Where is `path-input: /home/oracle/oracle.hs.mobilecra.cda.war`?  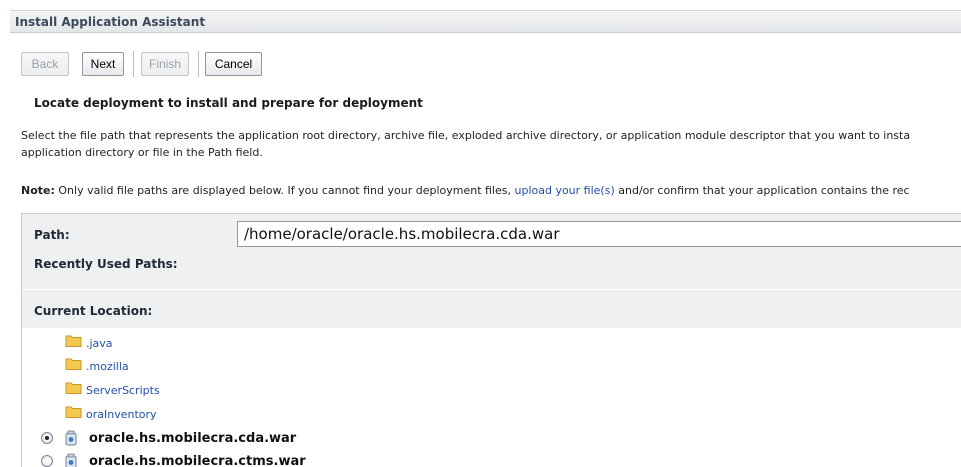 path-input: /home/oracle/oracle.hs.mobilecra.cda.war is located at coordinates (599, 234).